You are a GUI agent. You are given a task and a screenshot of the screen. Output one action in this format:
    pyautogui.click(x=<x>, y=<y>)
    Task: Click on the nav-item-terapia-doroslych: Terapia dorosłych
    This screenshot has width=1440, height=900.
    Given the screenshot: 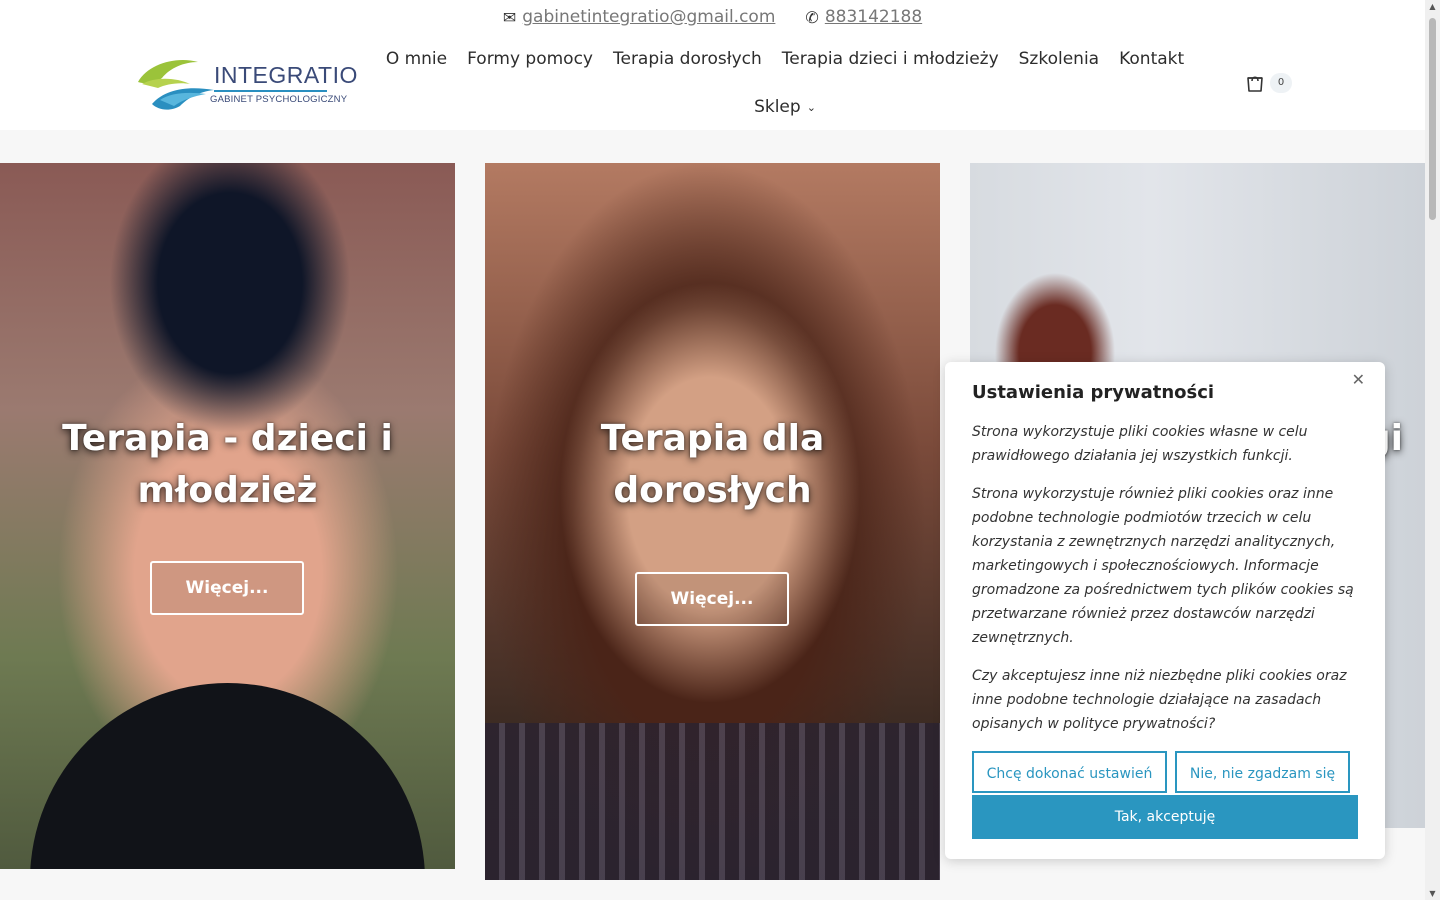 What is the action you would take?
    pyautogui.click(x=687, y=59)
    